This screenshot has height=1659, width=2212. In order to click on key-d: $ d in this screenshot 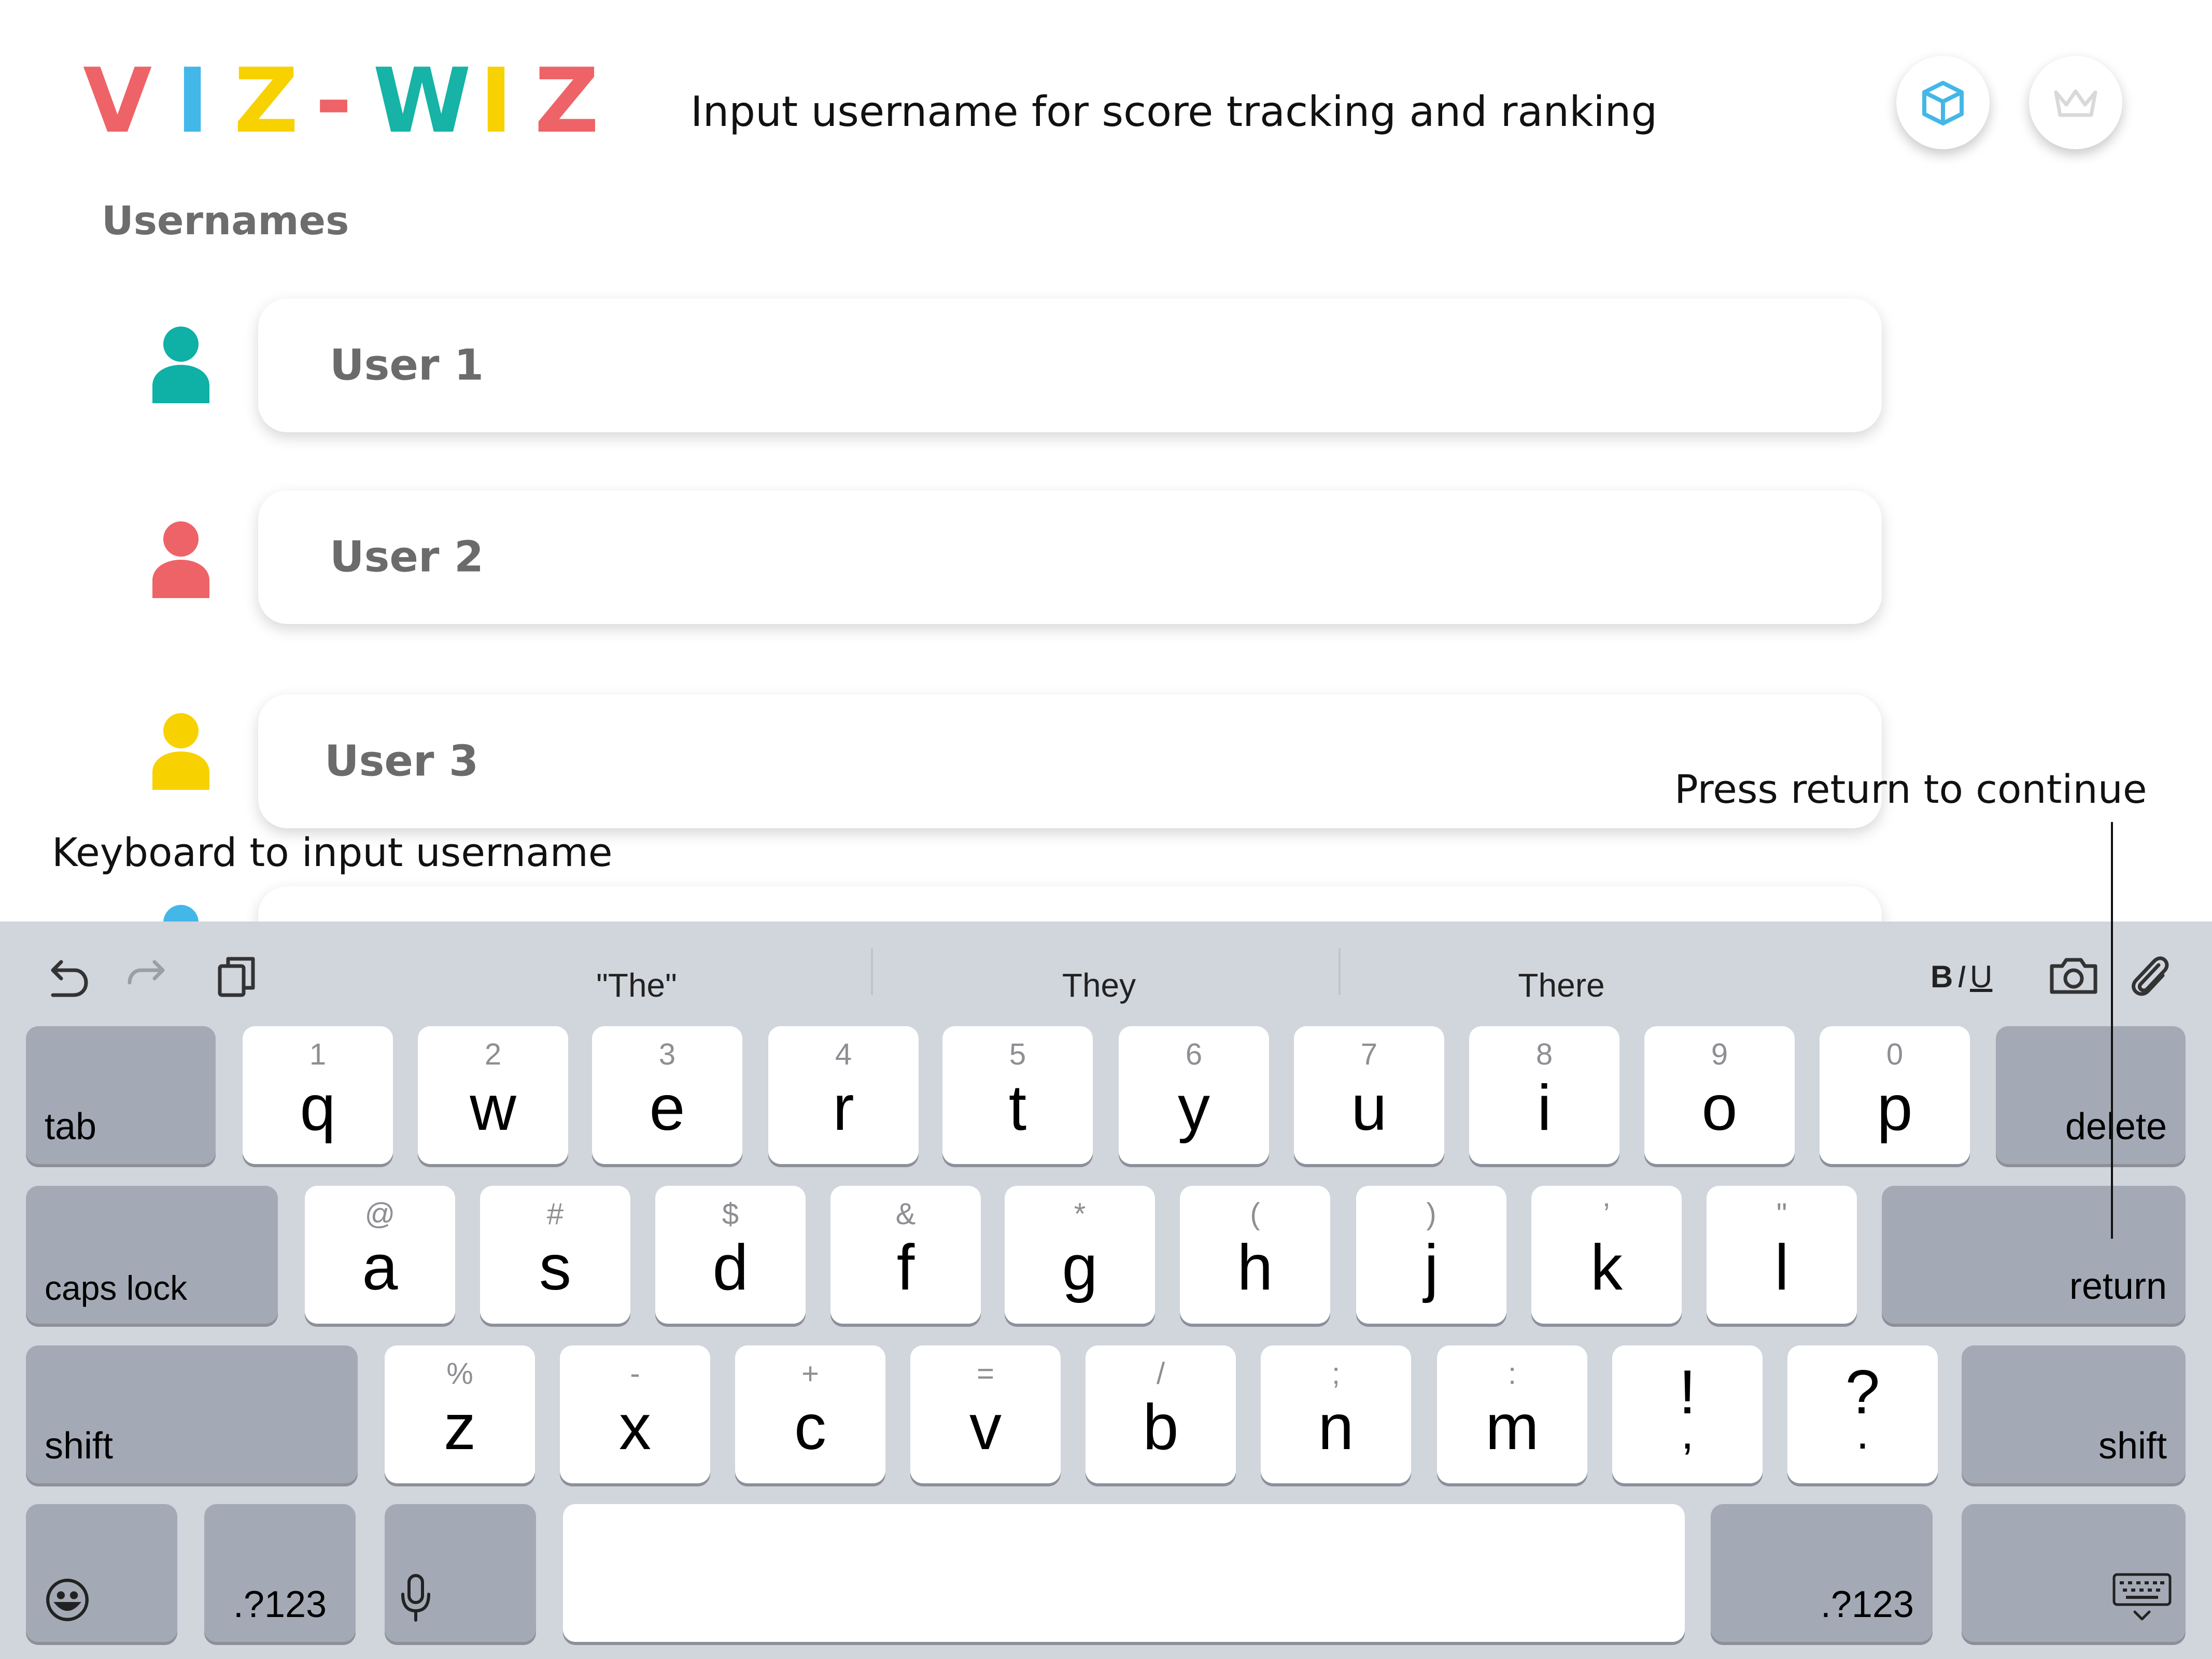, I will do `click(730, 1255)`.